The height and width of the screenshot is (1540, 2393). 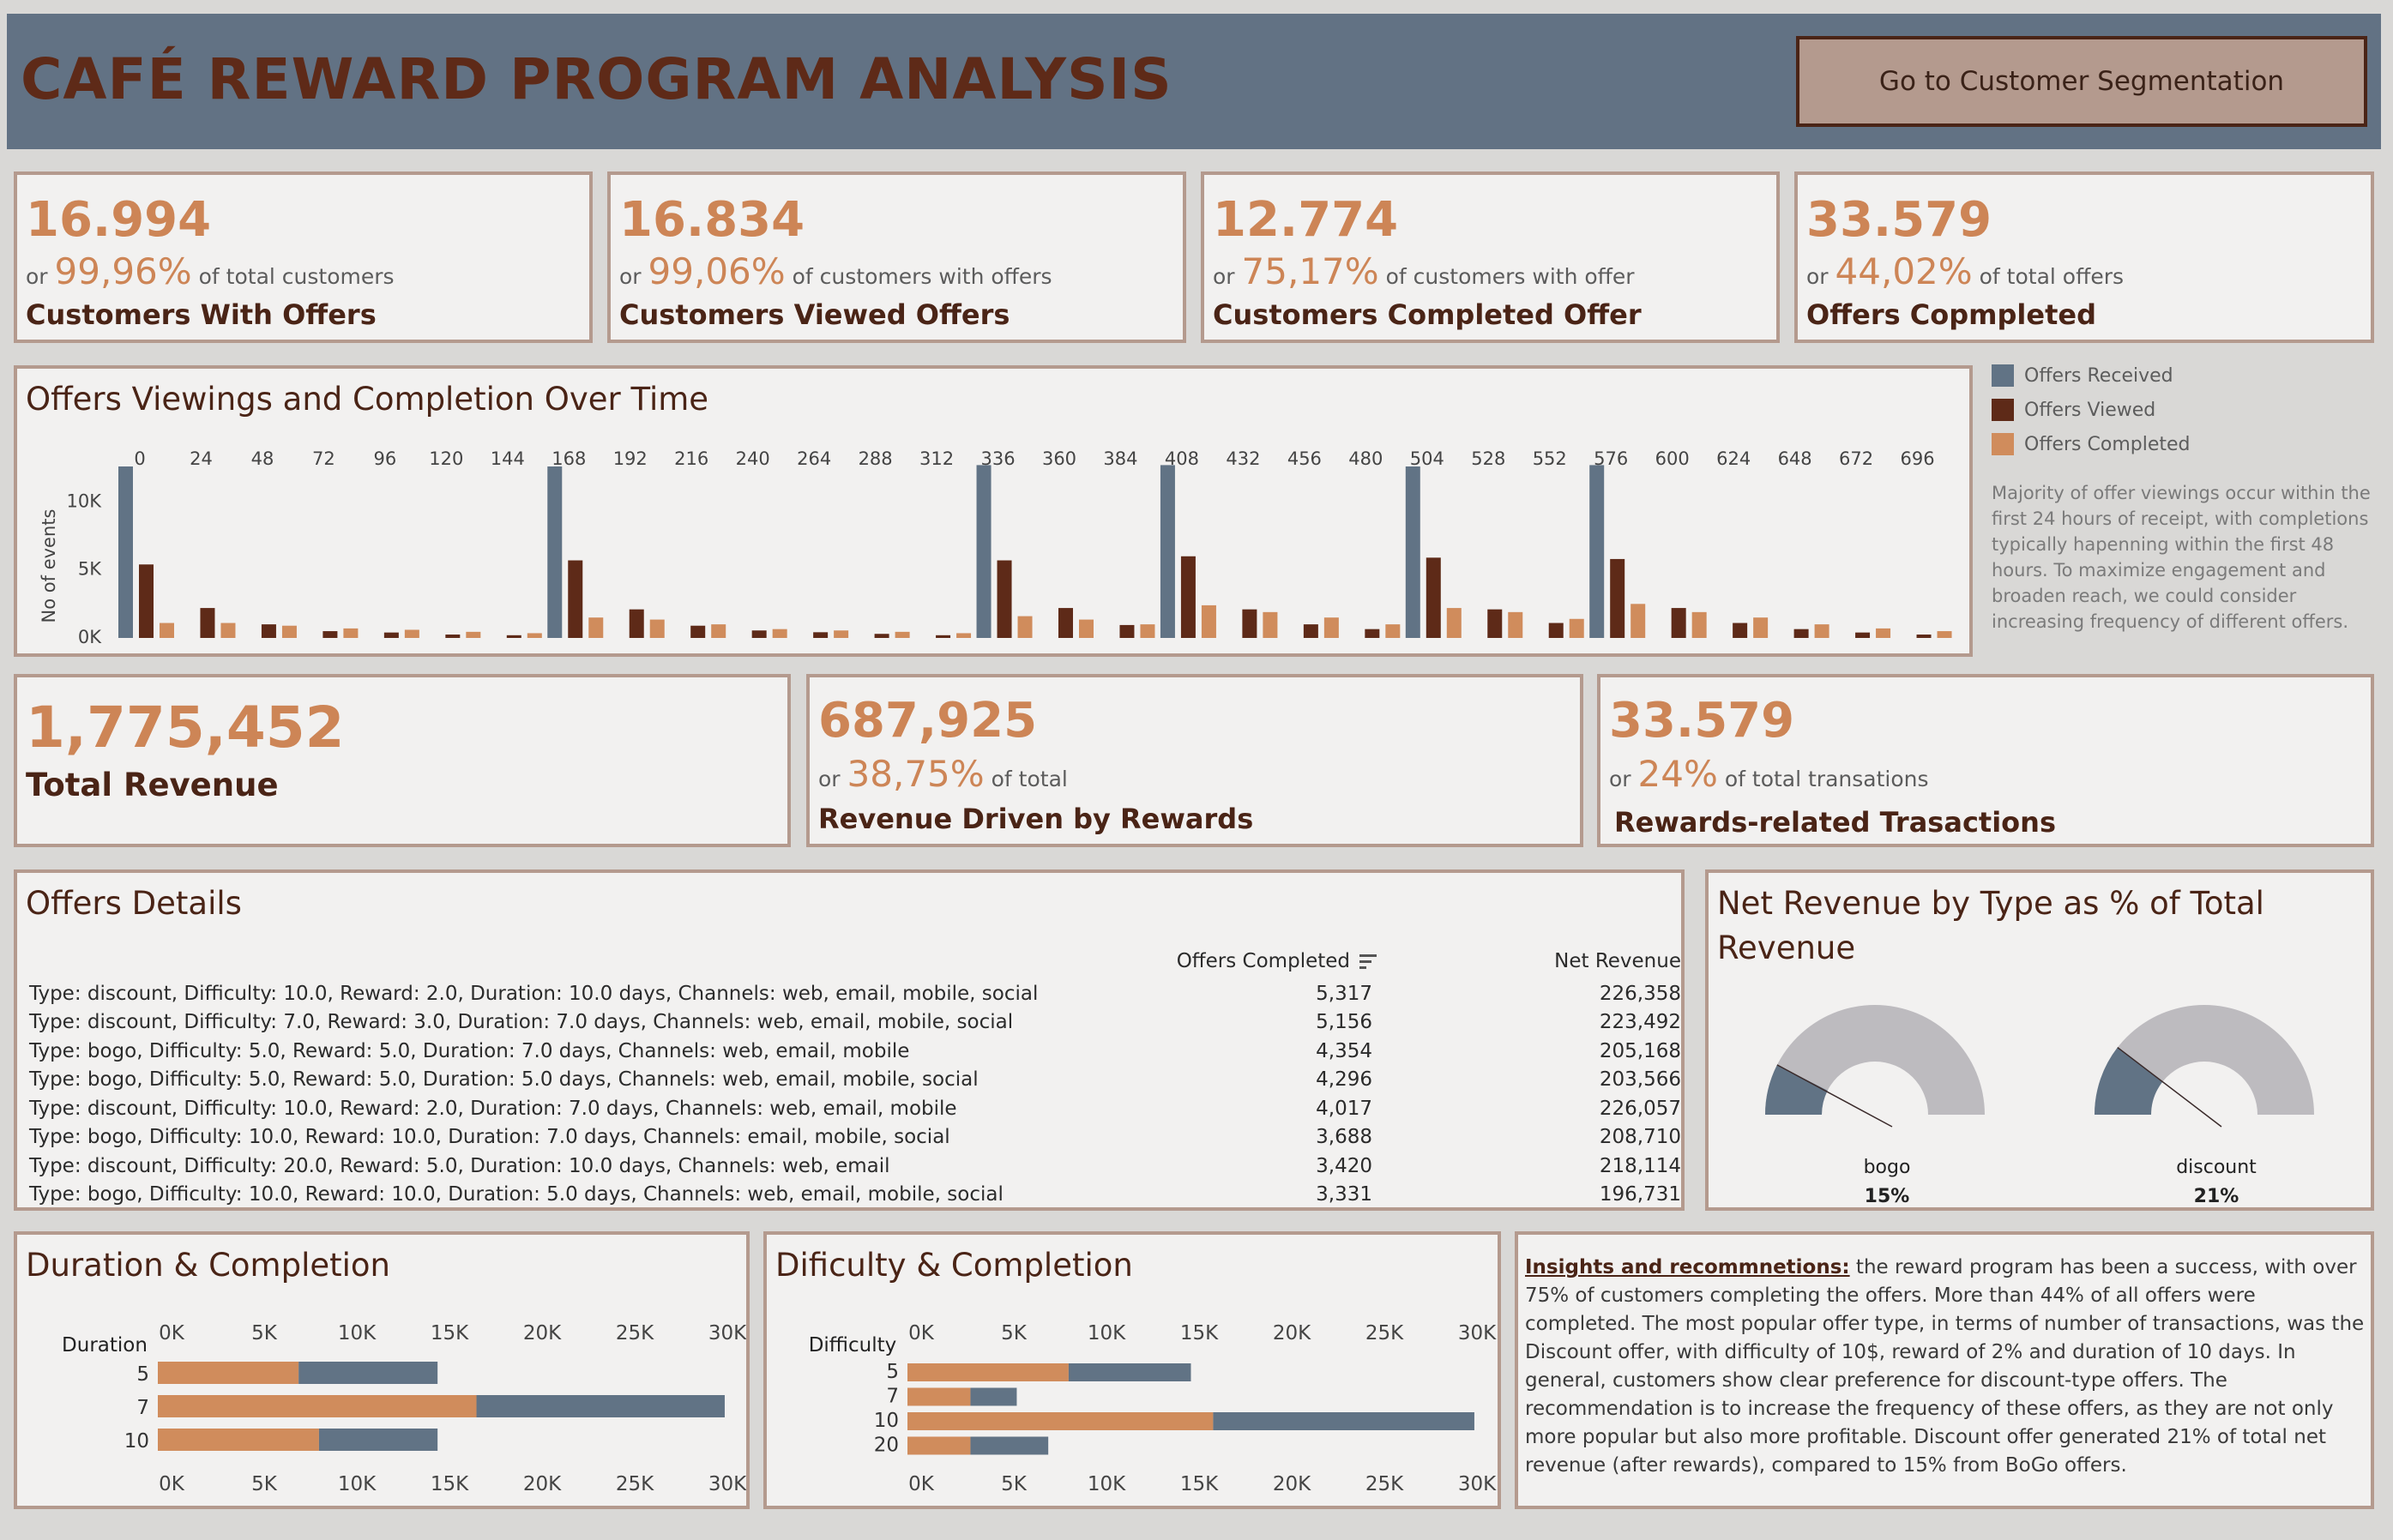 What do you see at coordinates (1368, 961) in the screenshot?
I see `sort-icon` at bounding box center [1368, 961].